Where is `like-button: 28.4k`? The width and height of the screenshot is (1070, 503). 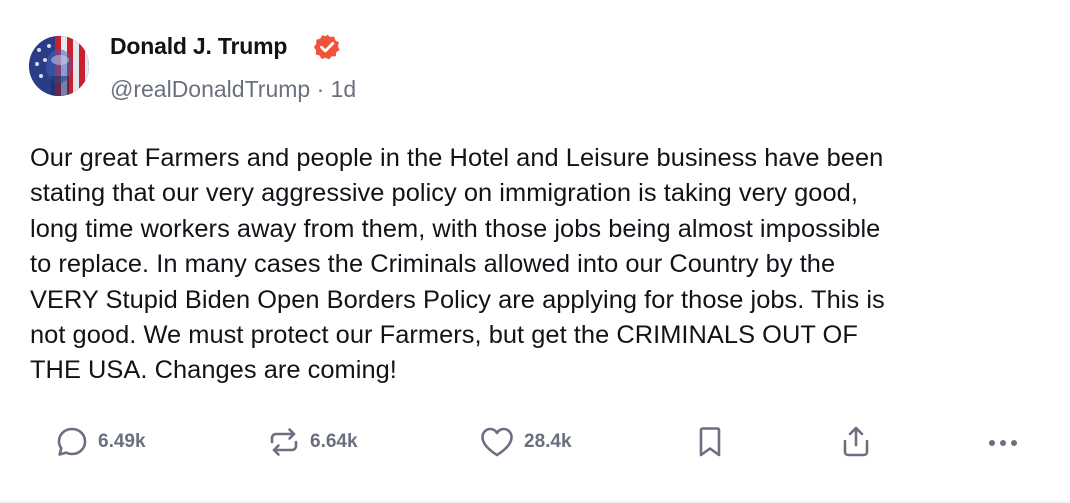 like-button: 28.4k is located at coordinates (525, 442).